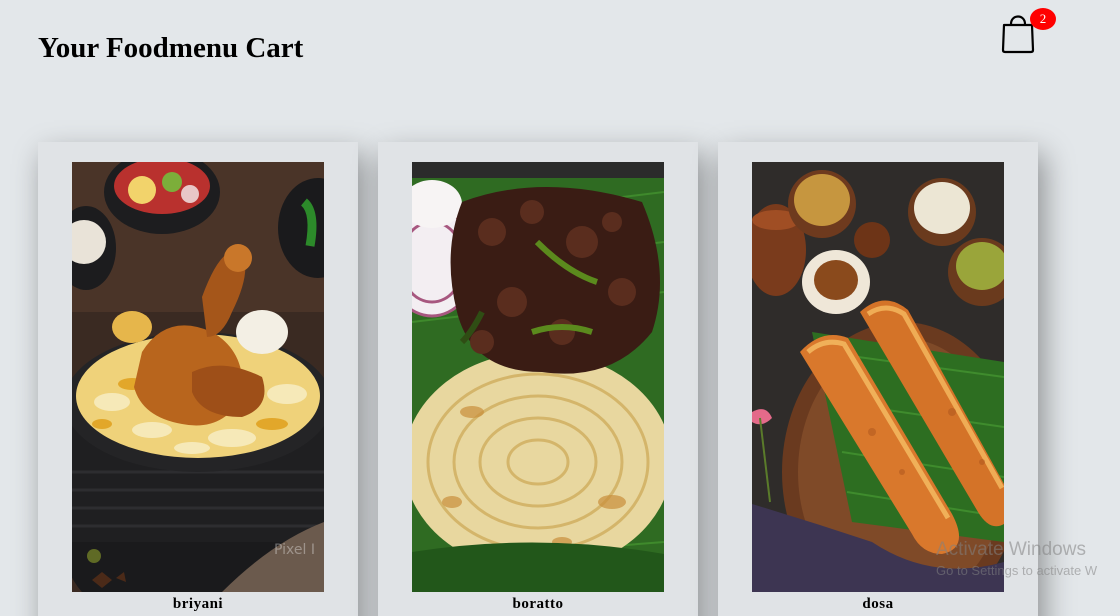  Describe the element at coordinates (1043, 19) in the screenshot. I see `cart-count-badge: 2` at that location.